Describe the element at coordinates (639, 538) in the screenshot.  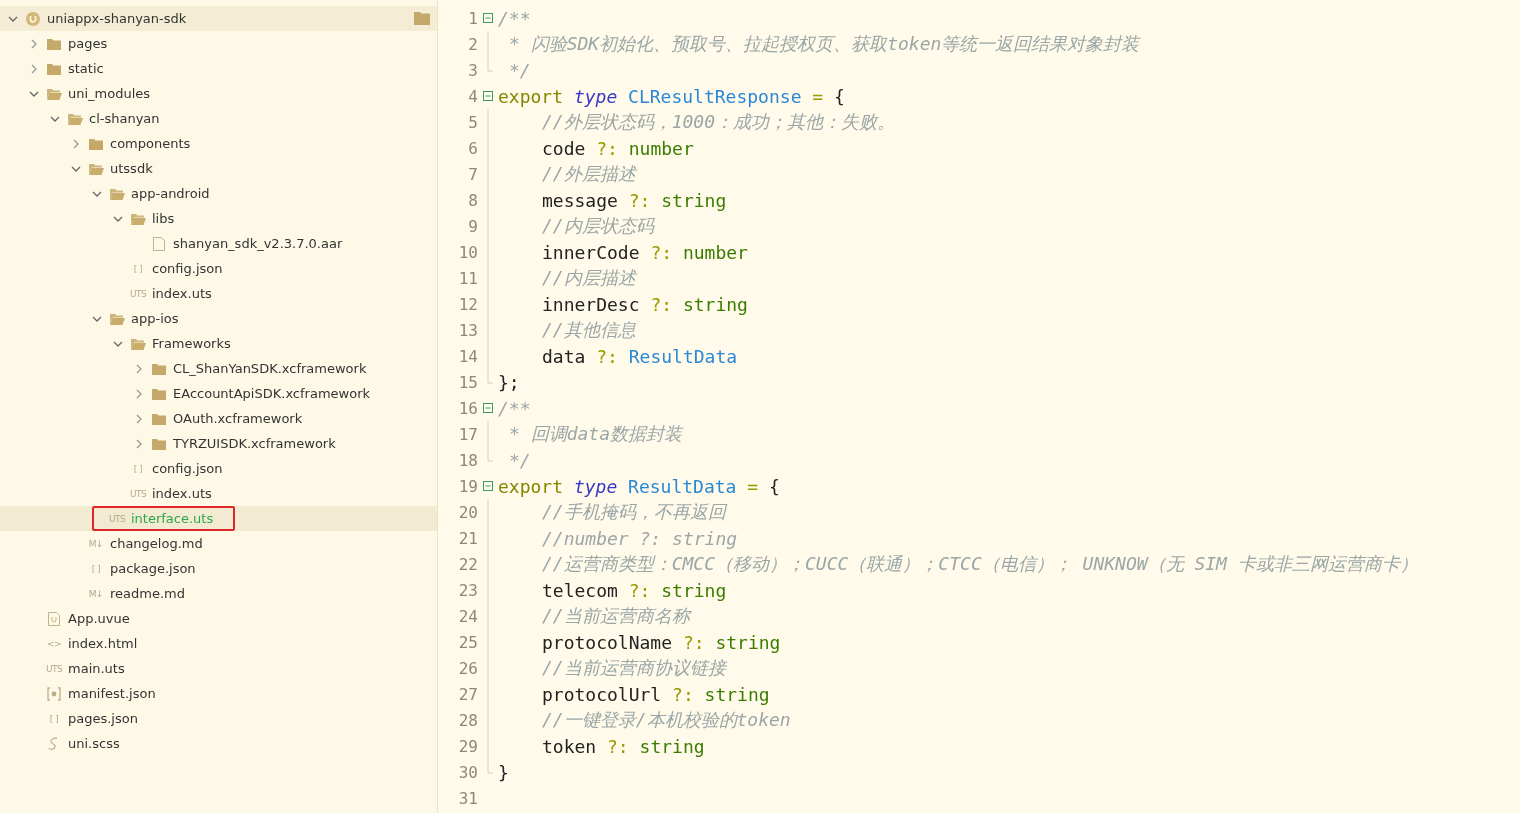
I see `code-line: //number ?: string` at that location.